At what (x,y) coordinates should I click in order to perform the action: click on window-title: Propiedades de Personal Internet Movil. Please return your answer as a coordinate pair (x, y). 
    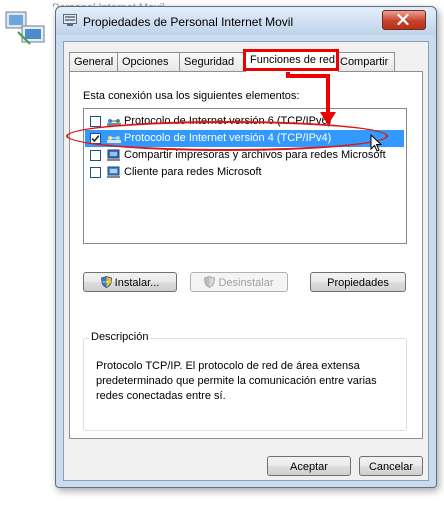
    Looking at the image, I should click on (188, 22).